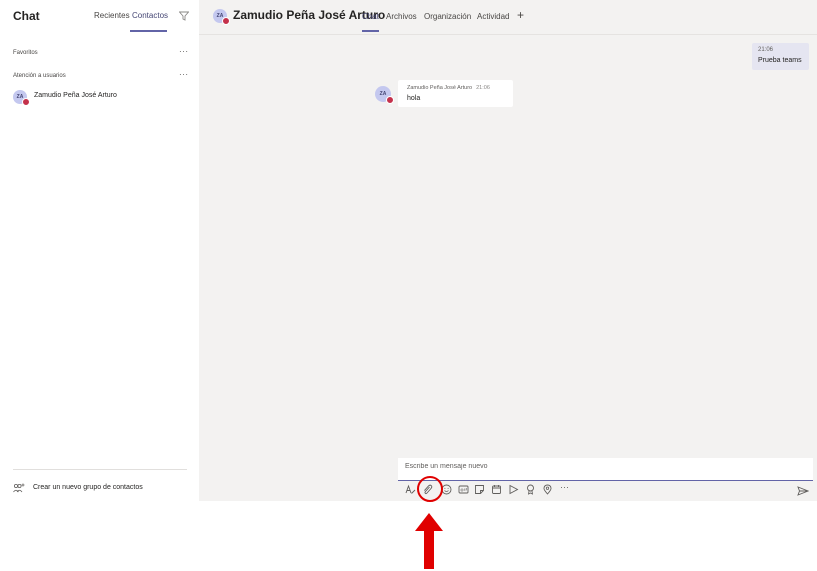  What do you see at coordinates (429, 541) in the screenshot?
I see `arrow-up-icon` at bounding box center [429, 541].